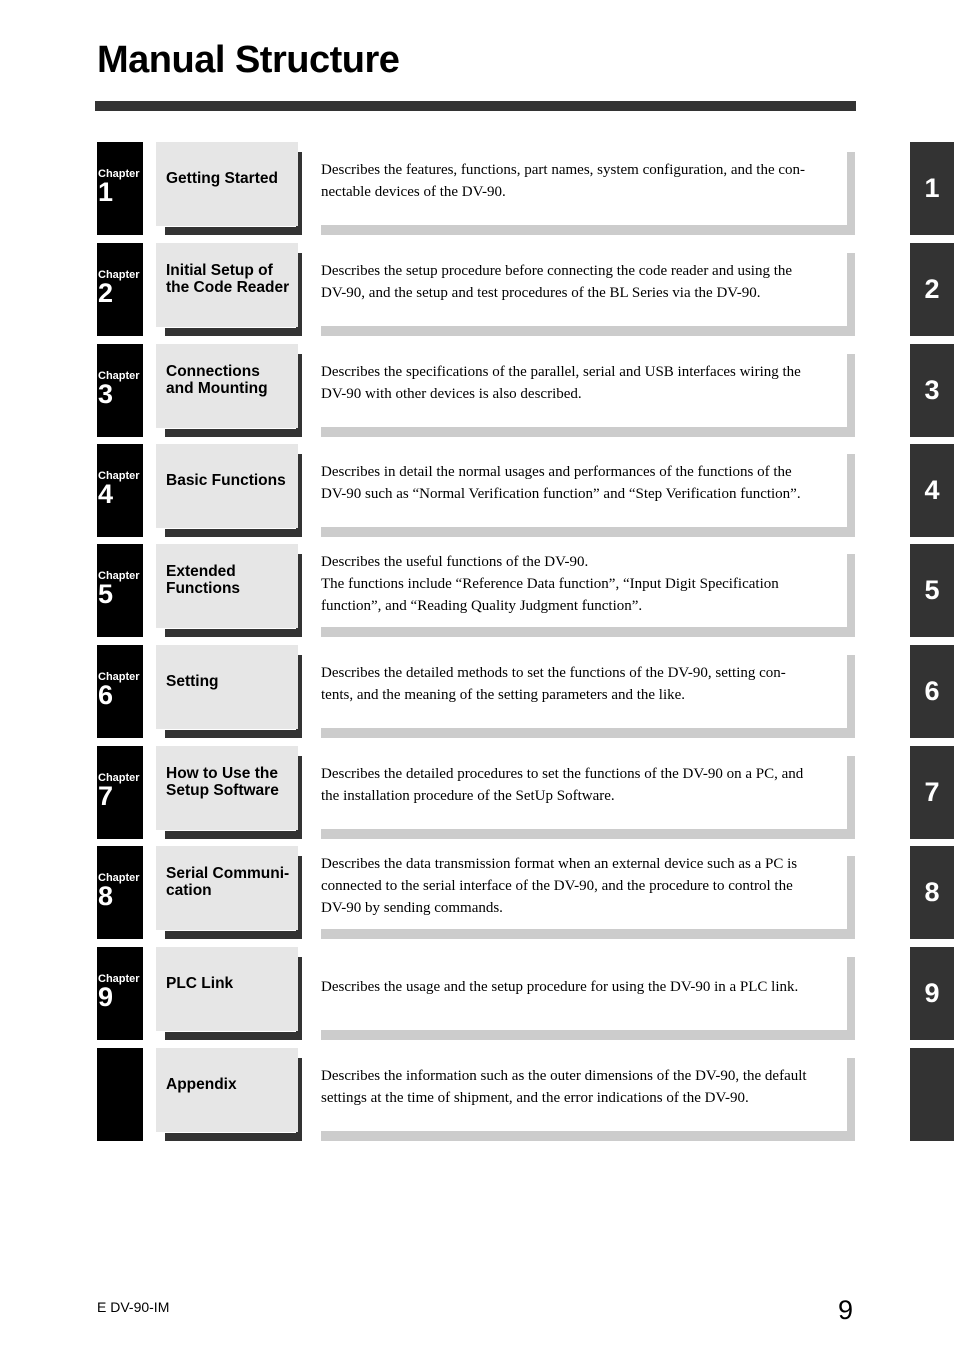  What do you see at coordinates (932, 390) in the screenshot?
I see `chapter-index-tab: 3` at bounding box center [932, 390].